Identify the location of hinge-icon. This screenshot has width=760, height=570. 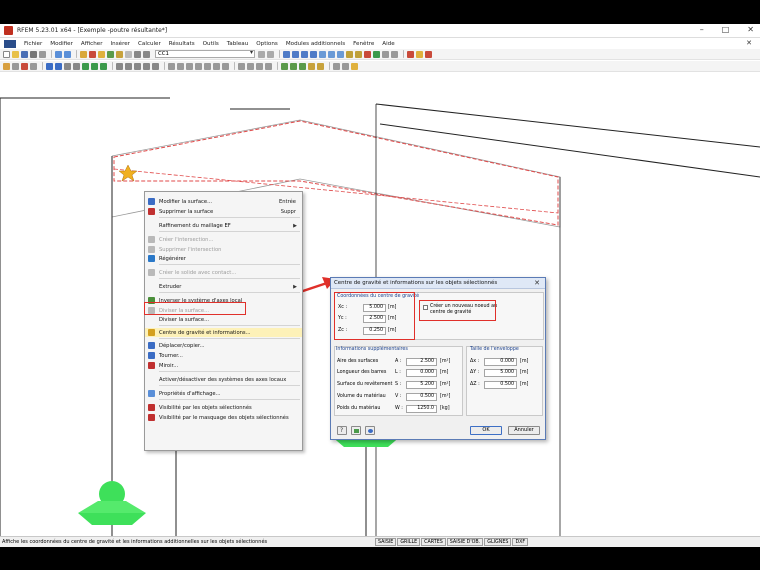
(119, 66).